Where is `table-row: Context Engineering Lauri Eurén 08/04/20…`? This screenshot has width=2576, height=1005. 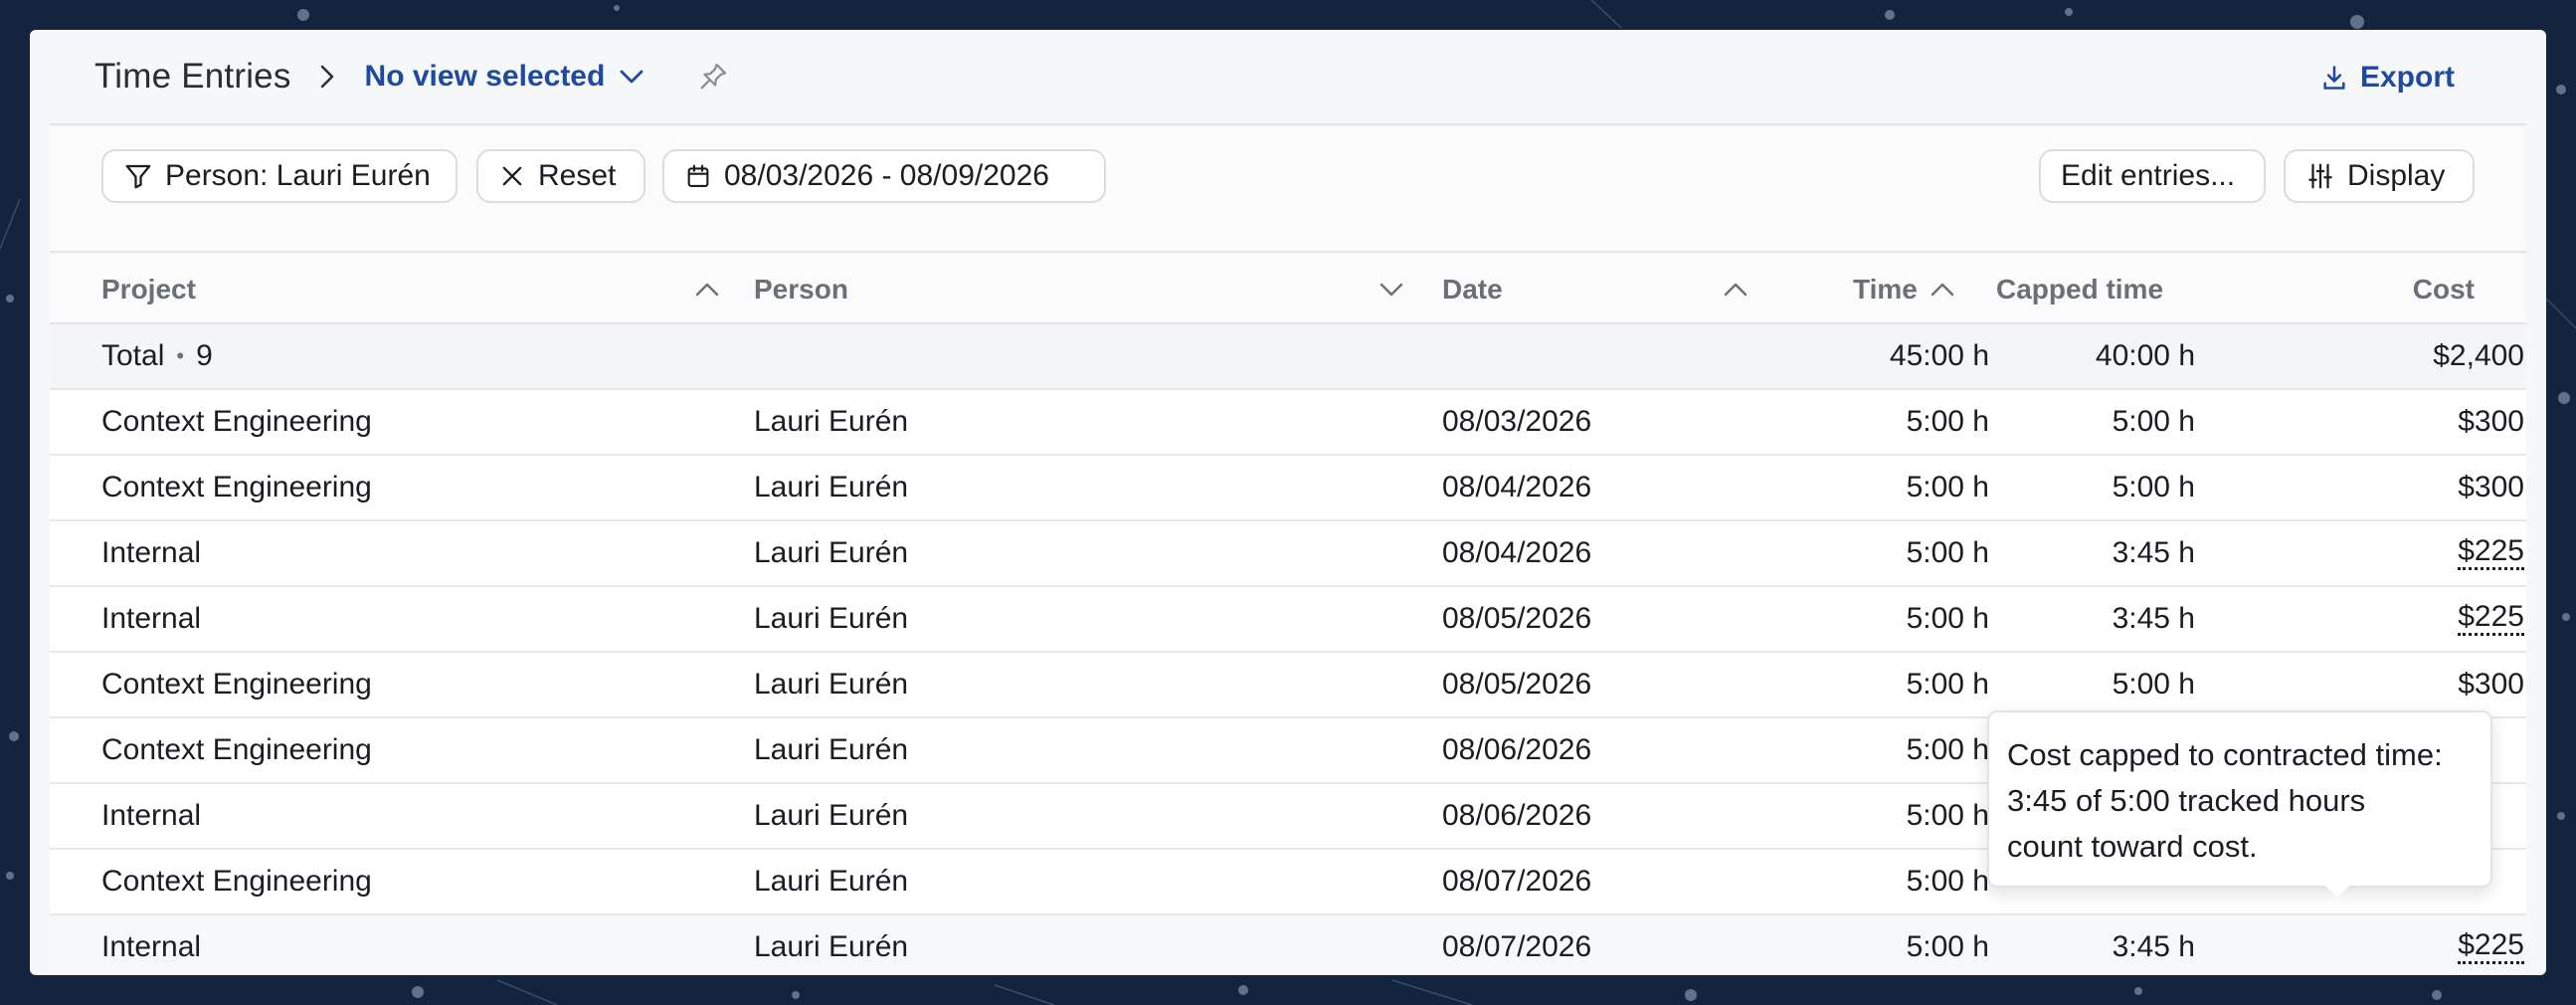
table-row: Context Engineering Lauri Eurén 08/04/20… is located at coordinates (1288, 488).